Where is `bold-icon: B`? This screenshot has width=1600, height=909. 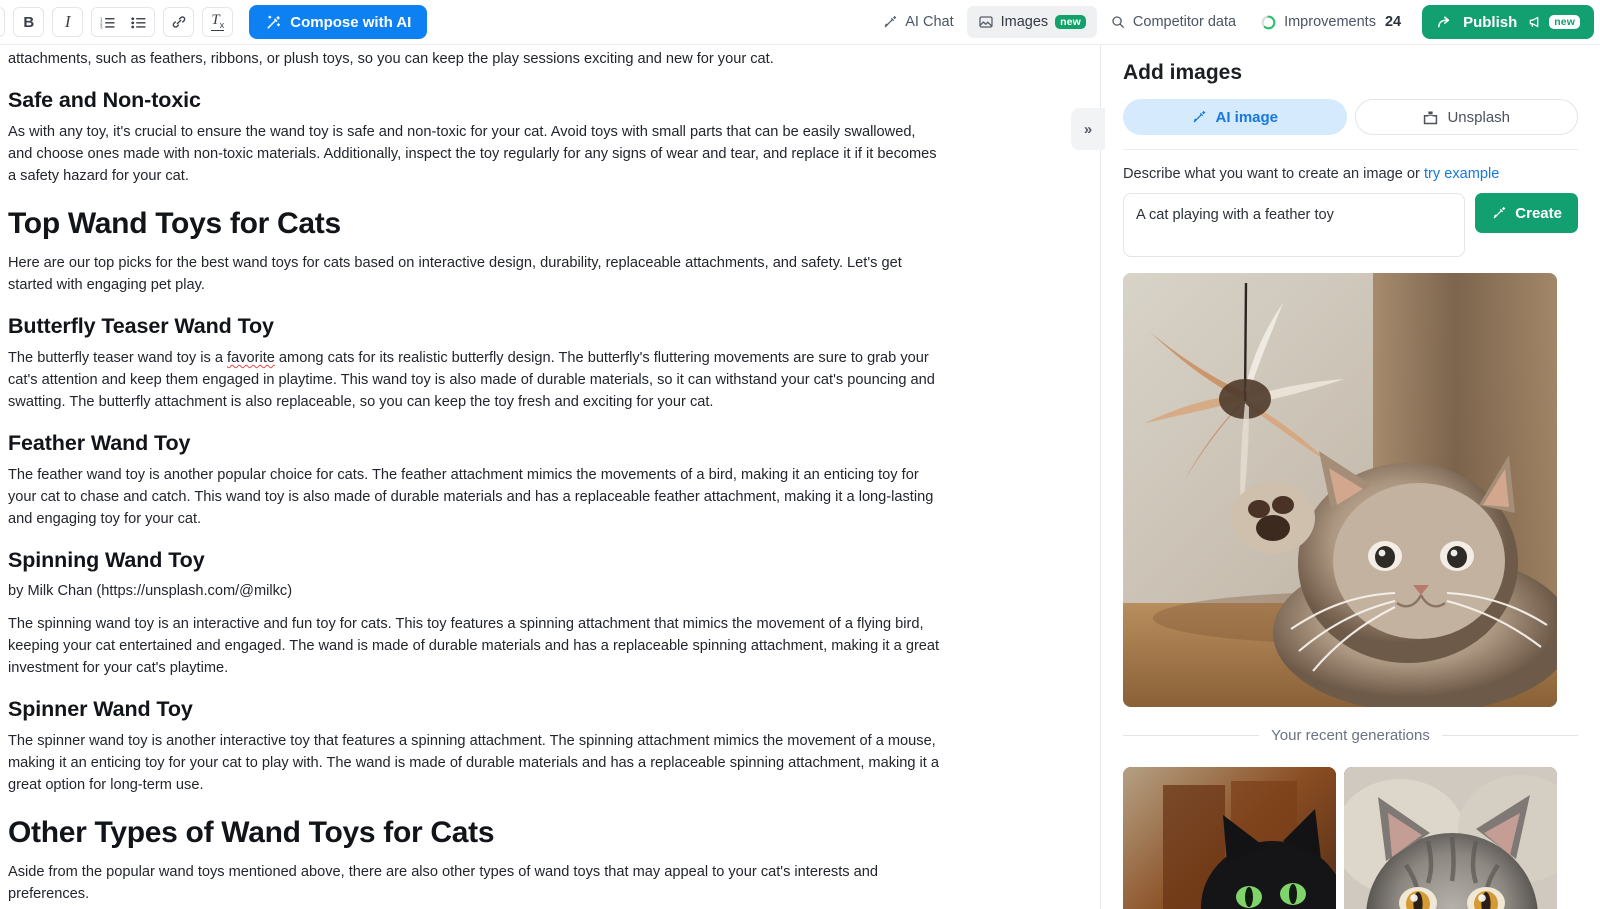 bold-icon: B is located at coordinates (29, 22).